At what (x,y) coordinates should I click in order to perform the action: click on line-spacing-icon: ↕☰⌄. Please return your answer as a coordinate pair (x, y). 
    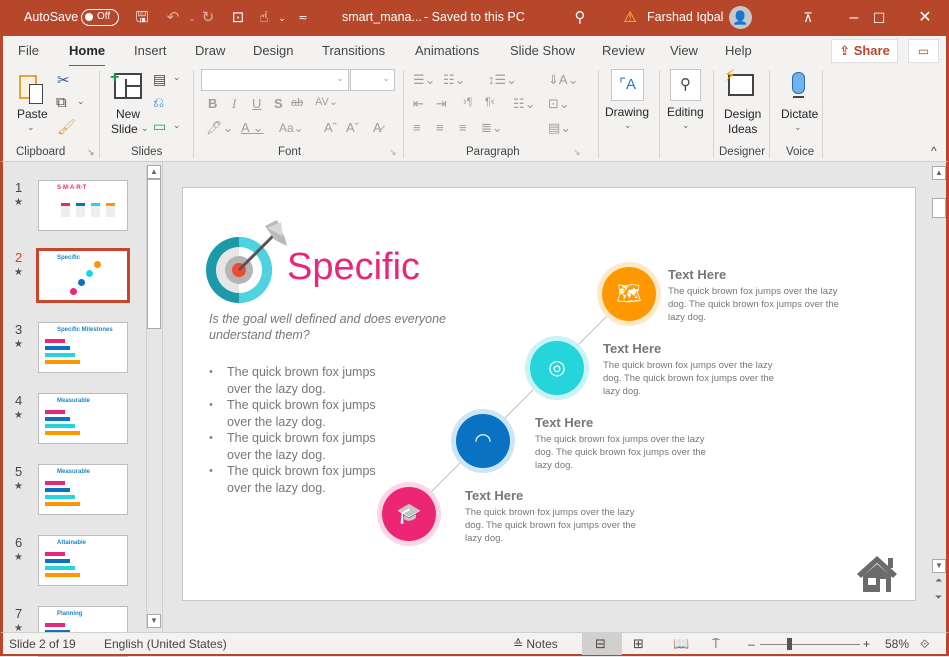
    Looking at the image, I should click on (502, 80).